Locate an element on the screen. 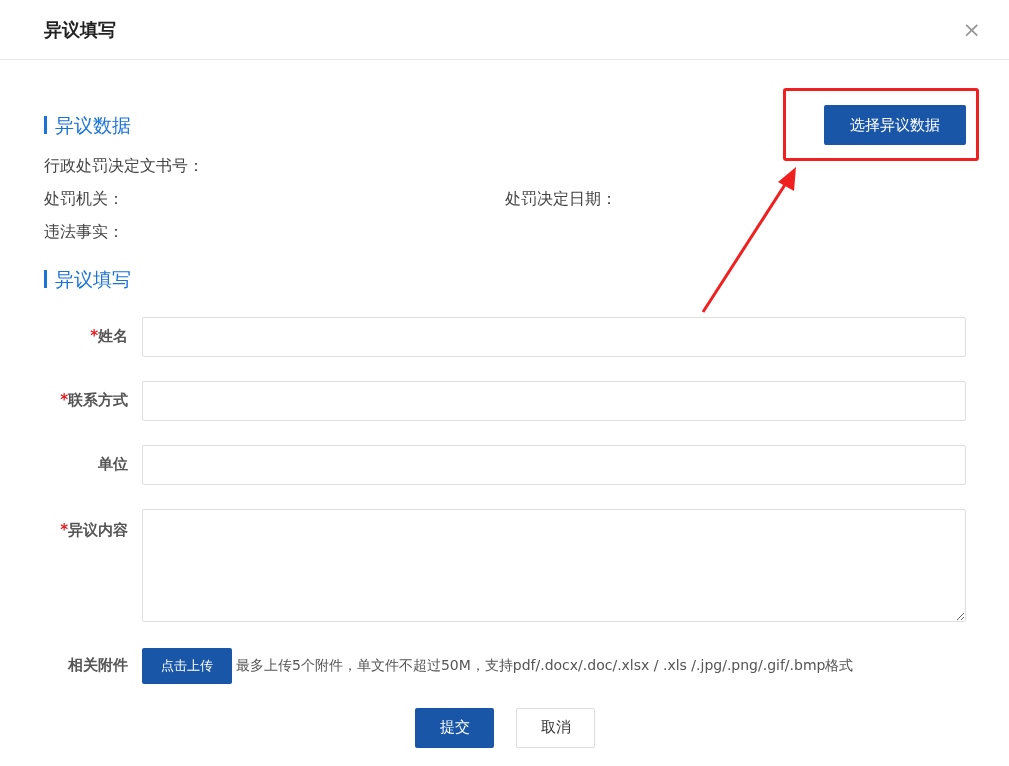 Image resolution: width=1009 pixels, height=766 pixels. info-label: 违法事实： is located at coordinates (84, 232).